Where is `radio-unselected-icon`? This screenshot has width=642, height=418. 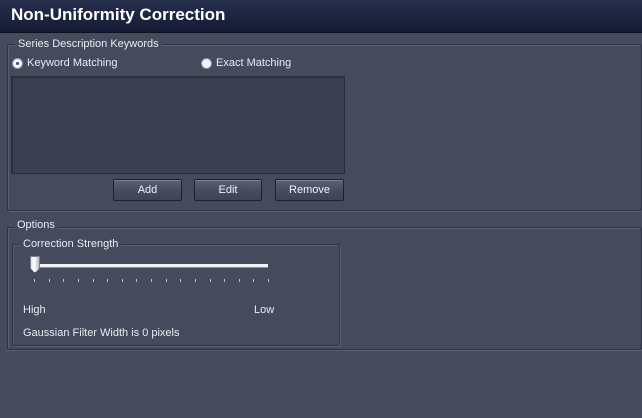
radio-unselected-icon is located at coordinates (206, 63).